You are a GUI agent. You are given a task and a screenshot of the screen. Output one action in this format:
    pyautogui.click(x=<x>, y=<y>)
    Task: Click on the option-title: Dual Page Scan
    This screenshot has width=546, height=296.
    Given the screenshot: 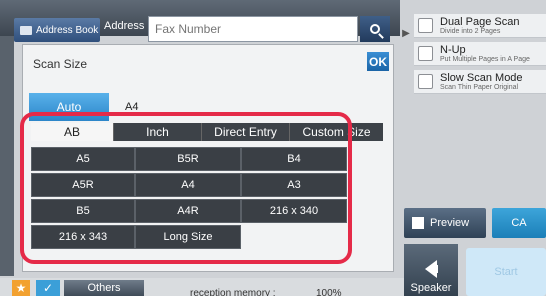 What is the action you would take?
    pyautogui.click(x=480, y=22)
    